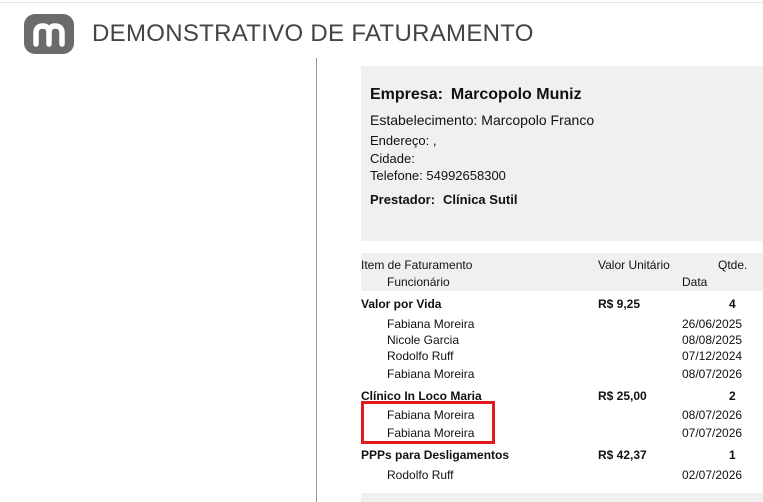 The height and width of the screenshot is (502, 763). What do you see at coordinates (316, 280) in the screenshot?
I see `vertical-divider` at bounding box center [316, 280].